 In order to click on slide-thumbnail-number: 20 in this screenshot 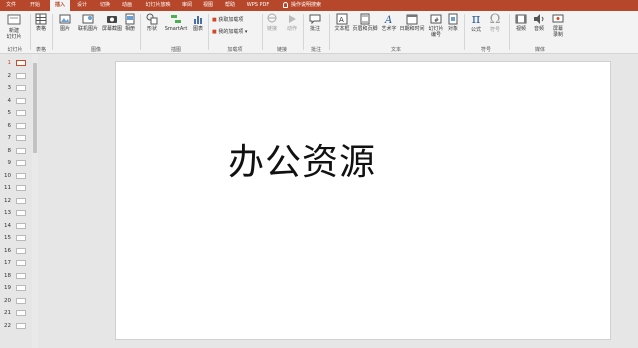, I will do `click(7, 300)`.